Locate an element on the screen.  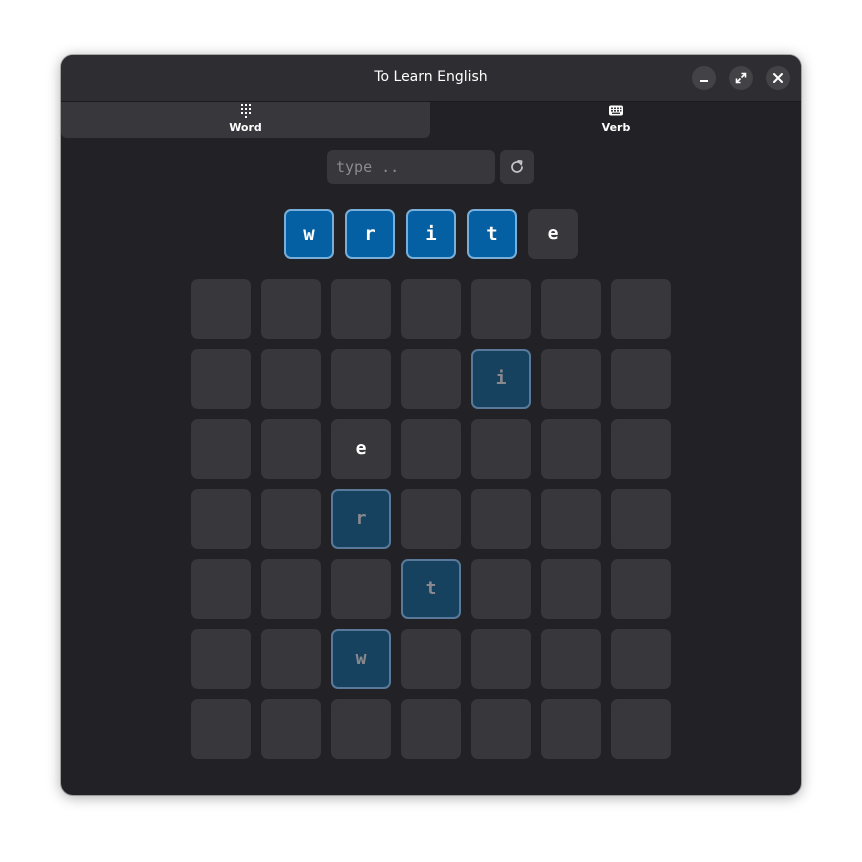
close-button is located at coordinates (778, 78).